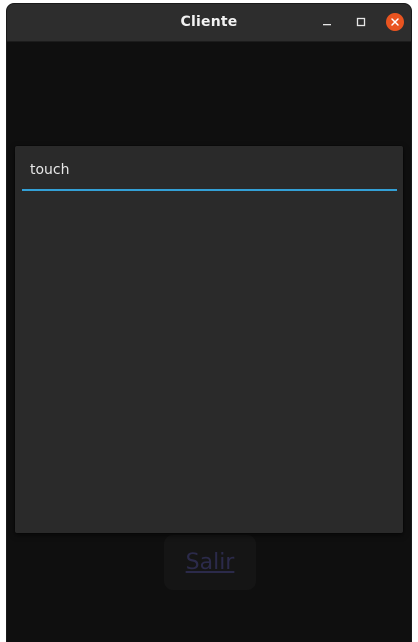  I want to click on close-icon, so click(395, 22).